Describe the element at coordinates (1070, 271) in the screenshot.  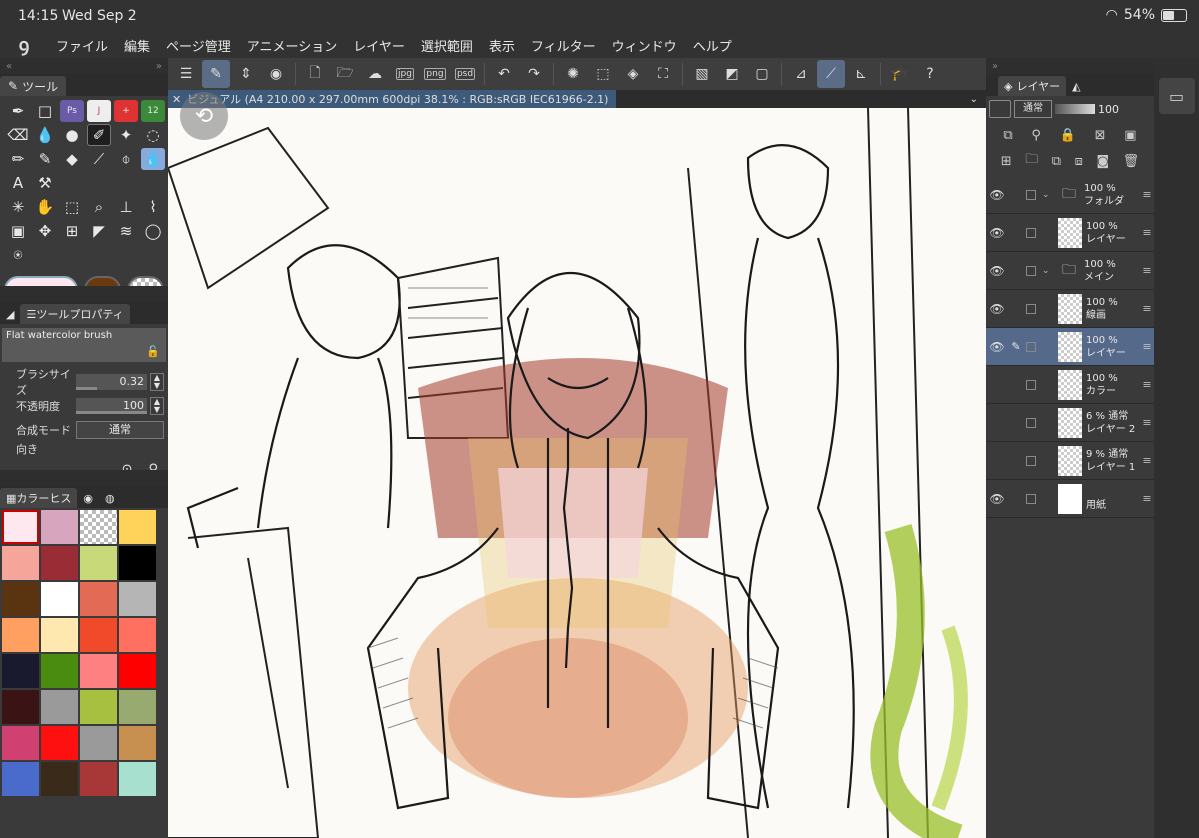
I see `layer-row: 👁 ⌄ 🗀 100 % メイン ≡` at that location.